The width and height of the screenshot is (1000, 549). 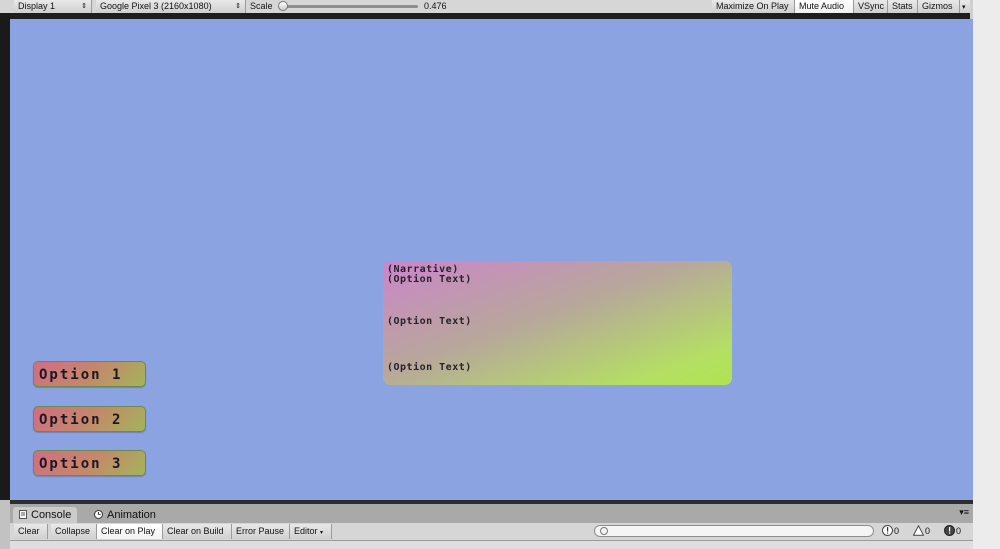 I want to click on collapse-toggle: Collapse, so click(x=74, y=531).